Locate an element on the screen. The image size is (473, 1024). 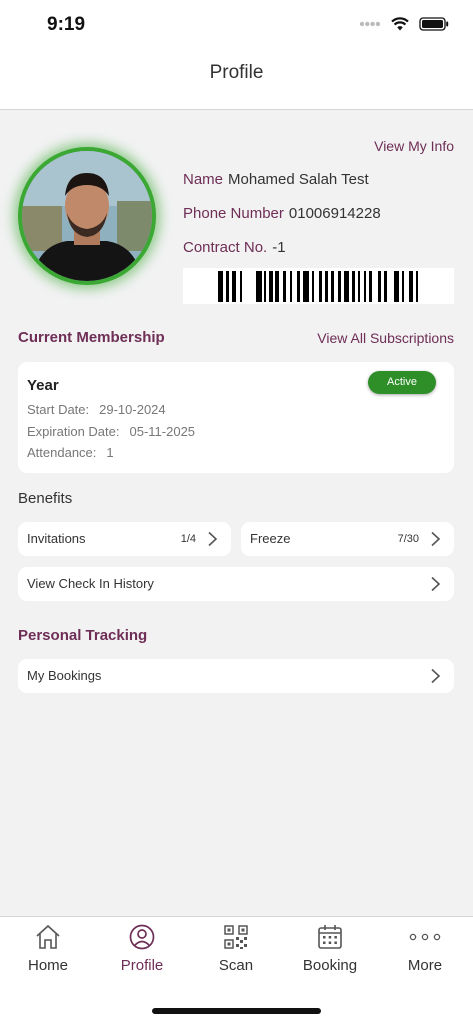
tab-profile: Profile is located at coordinates (142, 948).